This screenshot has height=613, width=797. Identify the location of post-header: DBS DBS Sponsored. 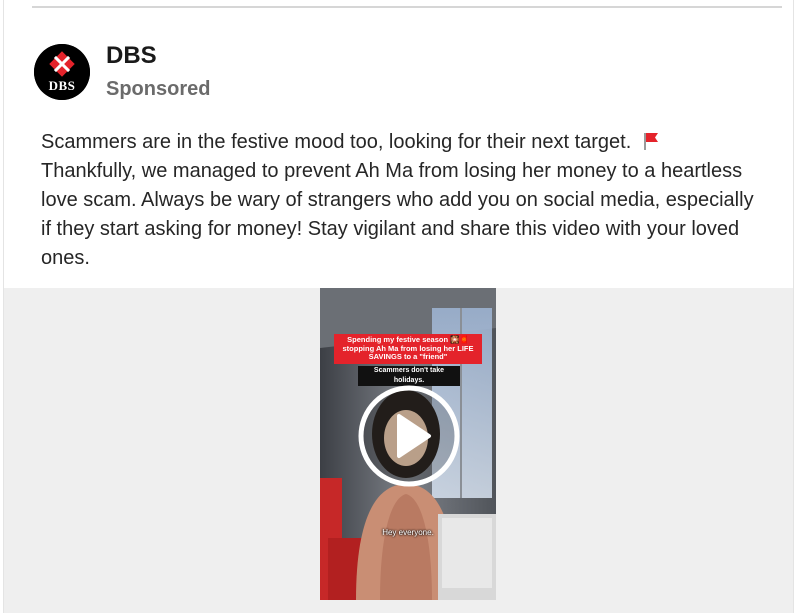
(122, 72).